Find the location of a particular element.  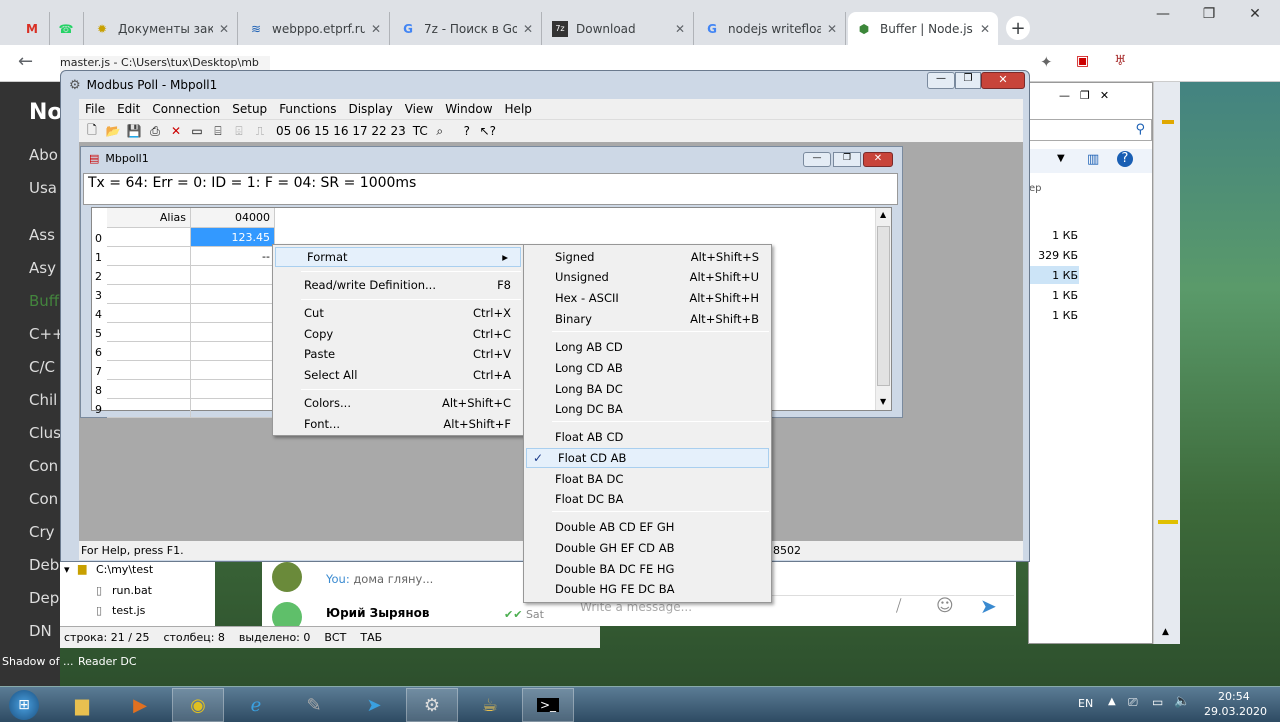

emoji-icon: ☺ is located at coordinates (945, 606).